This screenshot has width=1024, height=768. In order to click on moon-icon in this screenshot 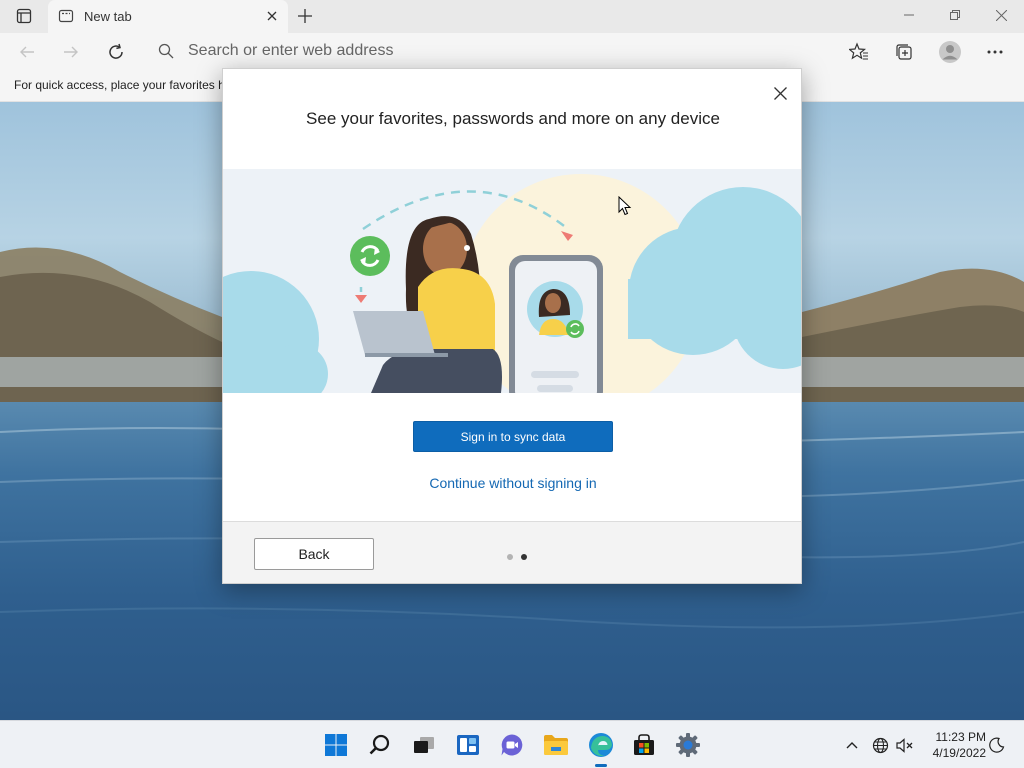, I will do `click(997, 745)`.